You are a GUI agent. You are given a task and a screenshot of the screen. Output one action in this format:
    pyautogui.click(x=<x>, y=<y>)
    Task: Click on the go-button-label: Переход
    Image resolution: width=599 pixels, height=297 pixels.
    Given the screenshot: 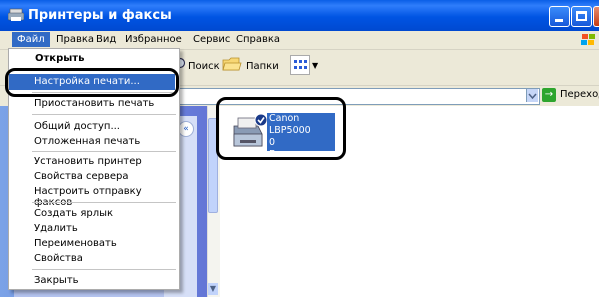 What is the action you would take?
    pyautogui.click(x=579, y=94)
    